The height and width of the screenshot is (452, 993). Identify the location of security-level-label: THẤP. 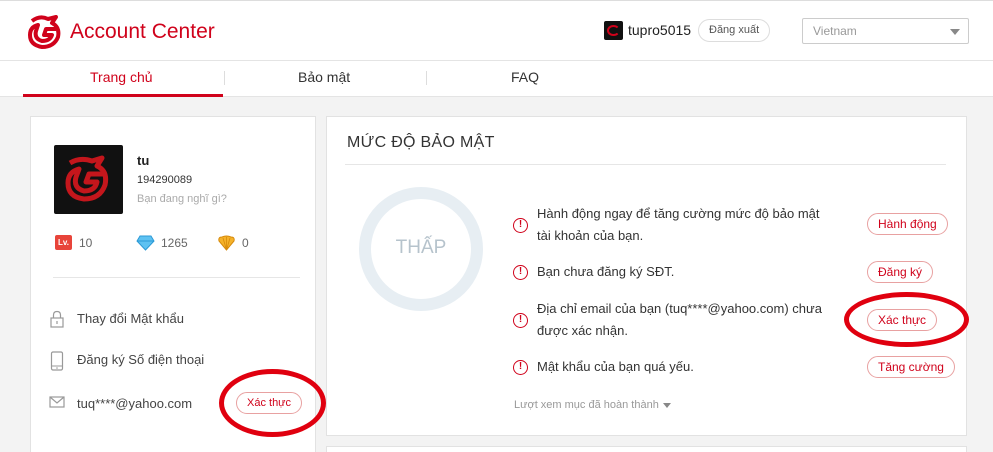
(421, 247).